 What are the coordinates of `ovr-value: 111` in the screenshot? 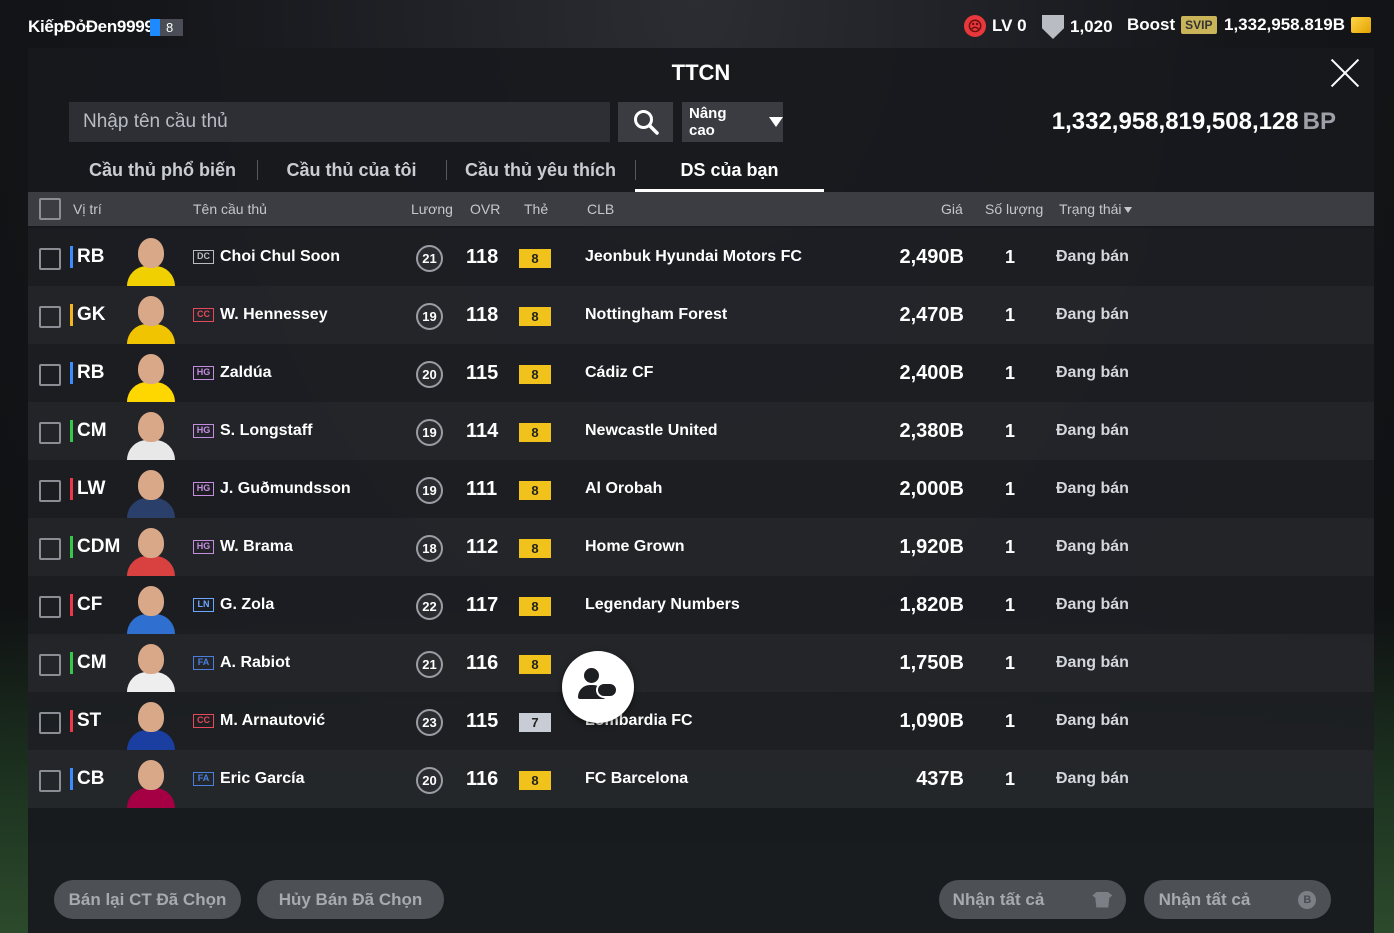 It's located at (482, 489).